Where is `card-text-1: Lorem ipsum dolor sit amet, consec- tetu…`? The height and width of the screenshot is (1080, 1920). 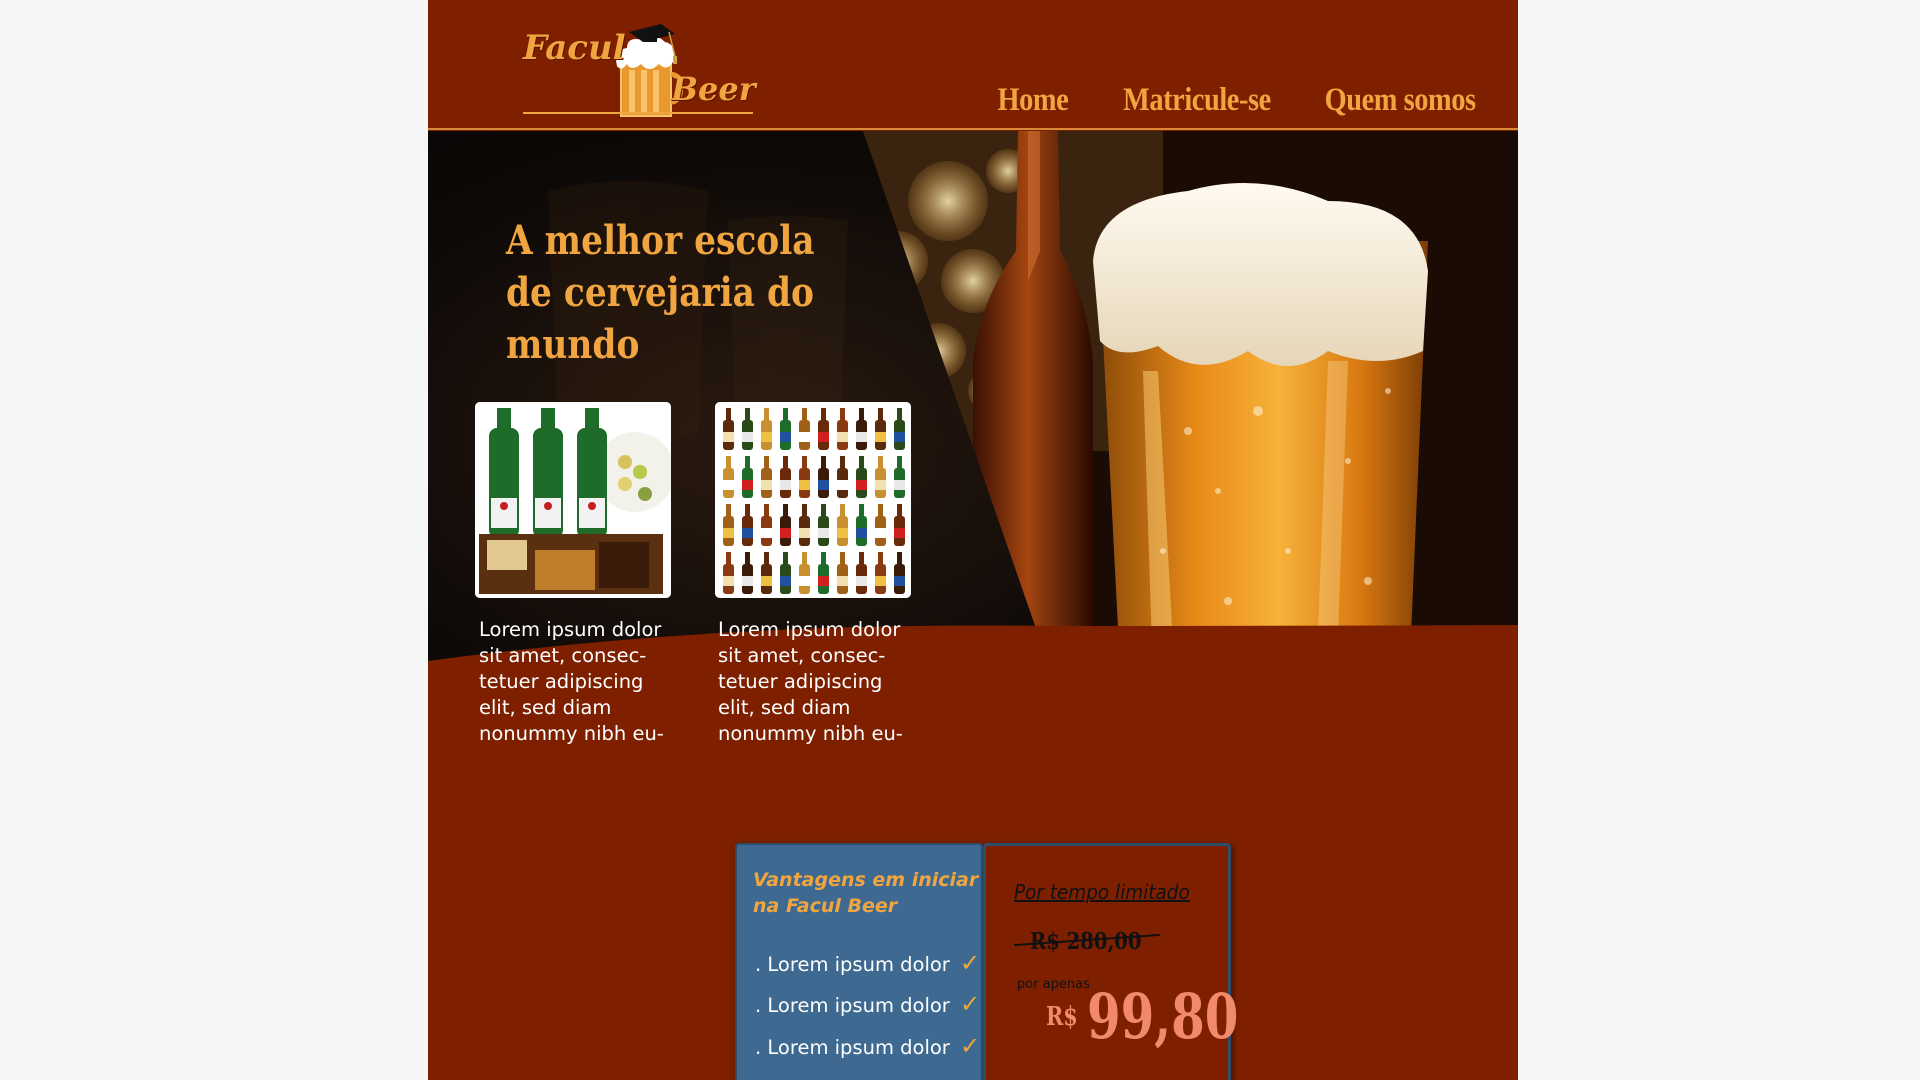
card-text-1: Lorem ipsum dolor sit amet, consec- tetu… is located at coordinates (571, 681).